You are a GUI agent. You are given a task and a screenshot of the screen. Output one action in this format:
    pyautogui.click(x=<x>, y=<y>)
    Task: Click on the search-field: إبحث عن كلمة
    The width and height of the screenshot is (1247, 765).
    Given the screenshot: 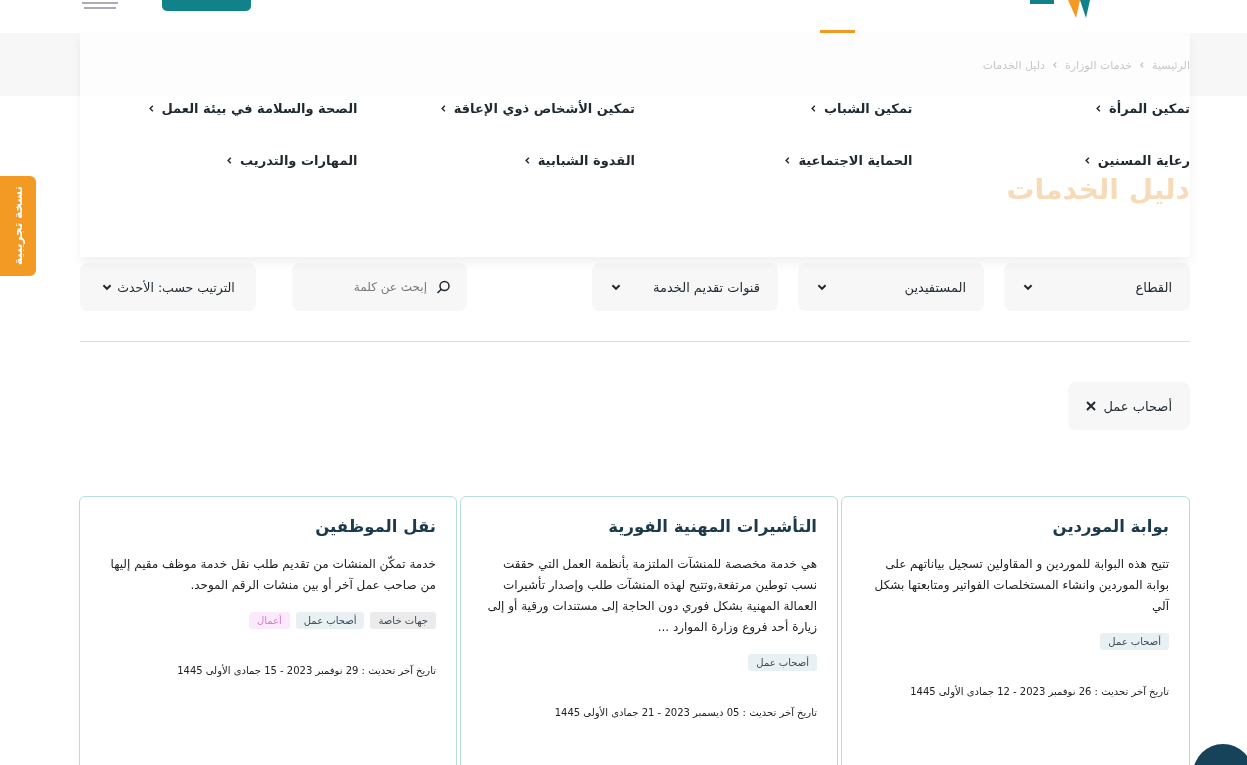 What is the action you would take?
    pyautogui.click(x=379, y=287)
    